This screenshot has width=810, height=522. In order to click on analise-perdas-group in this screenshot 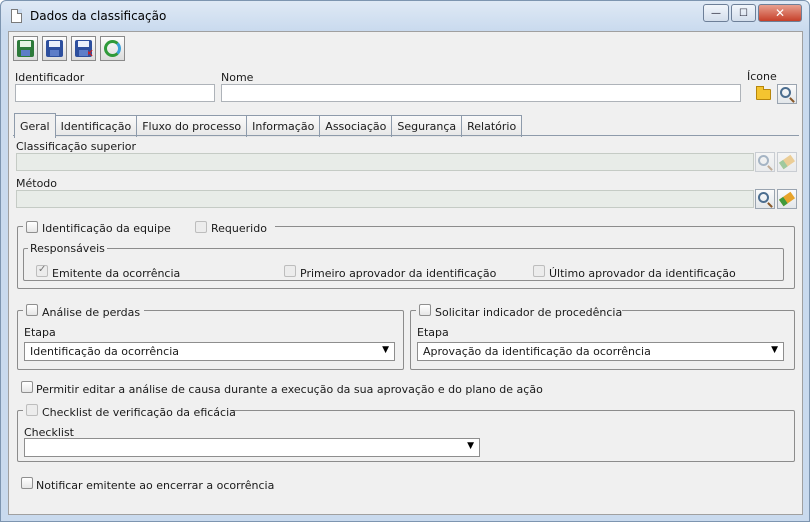, I will do `click(210, 340)`.